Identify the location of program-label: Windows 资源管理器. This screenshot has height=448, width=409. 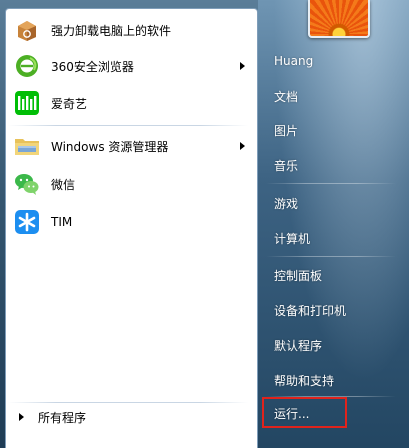
(110, 146).